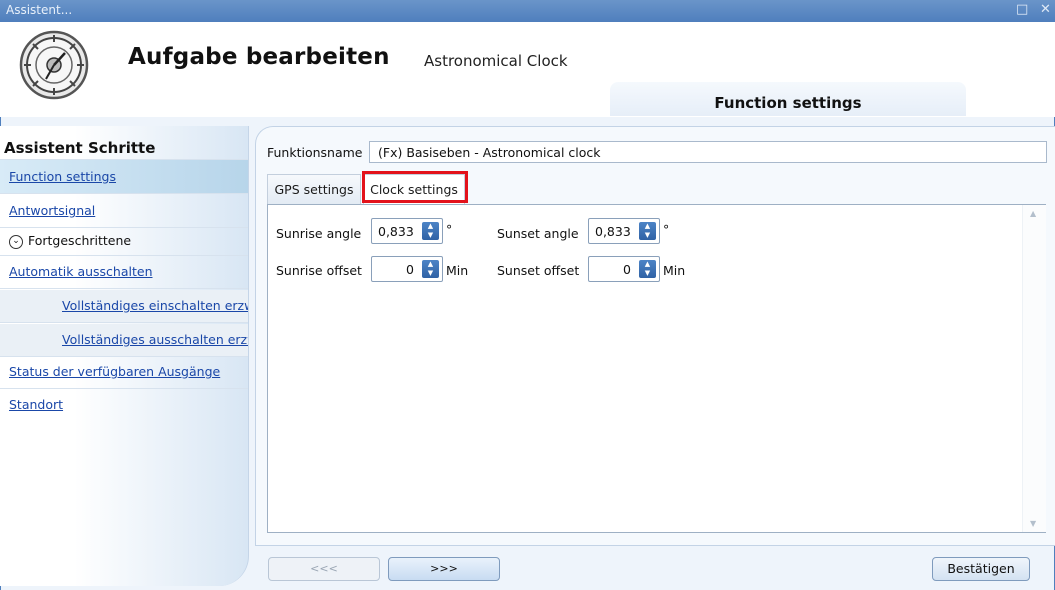  Describe the element at coordinates (124, 211) in the screenshot. I see `sidebar-item-antwortsignal: Antwortsignal` at that location.